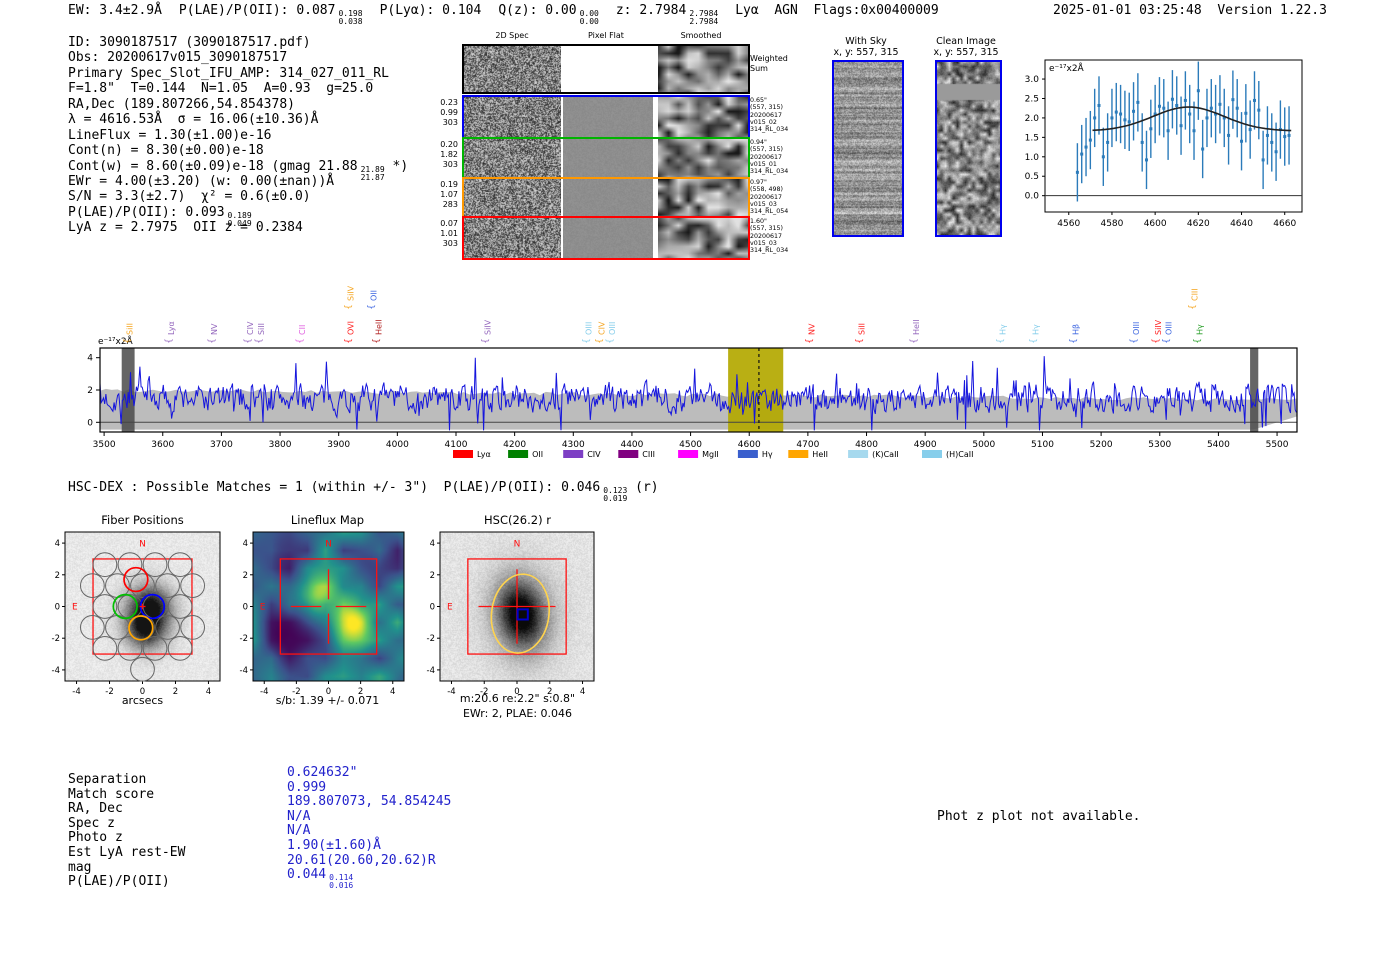 The height and width of the screenshot is (953, 1400). Describe the element at coordinates (449, 184) in the screenshot. I see `spec2d-left-label: 0.19` at that location.